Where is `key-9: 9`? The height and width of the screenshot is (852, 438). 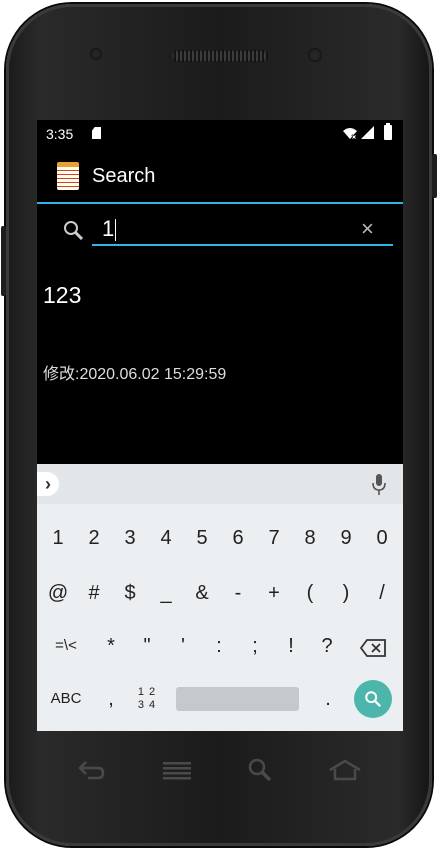 key-9: 9 is located at coordinates (346, 538).